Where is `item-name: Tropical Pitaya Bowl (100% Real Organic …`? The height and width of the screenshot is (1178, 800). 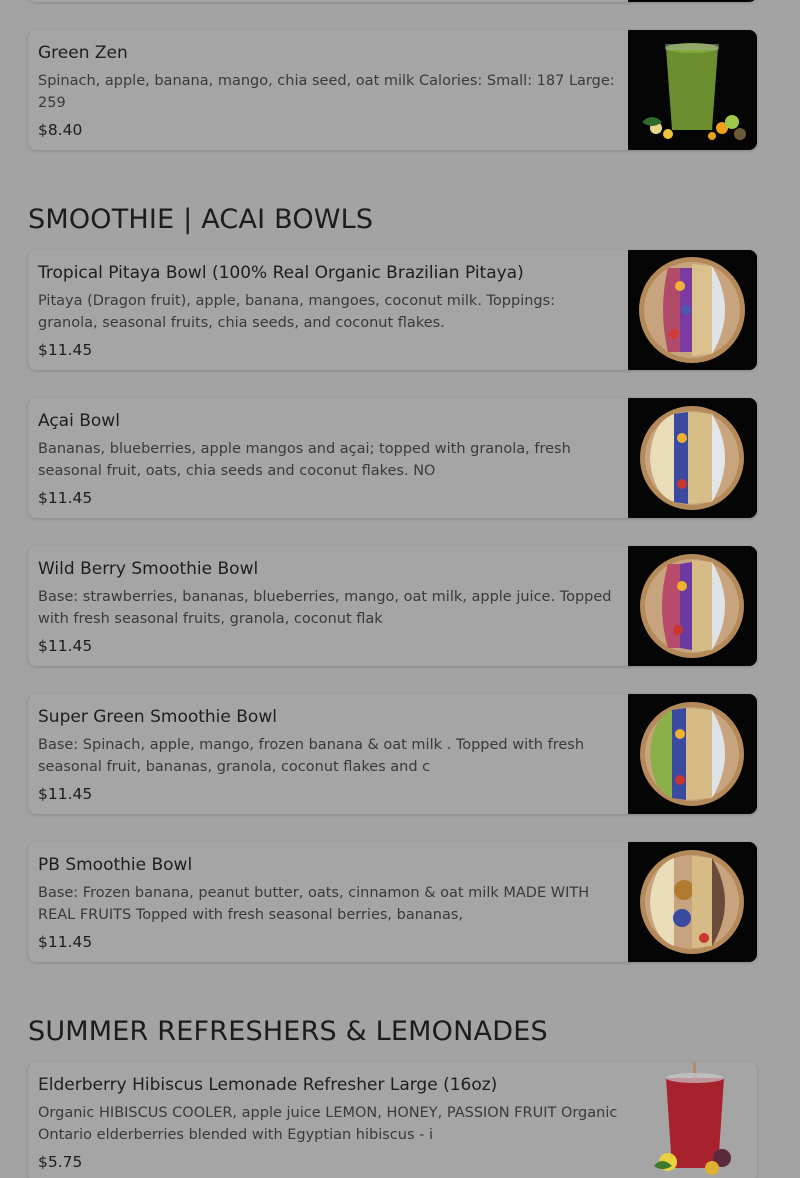 item-name: Tropical Pitaya Bowl (100% Real Organic … is located at coordinates (281, 273).